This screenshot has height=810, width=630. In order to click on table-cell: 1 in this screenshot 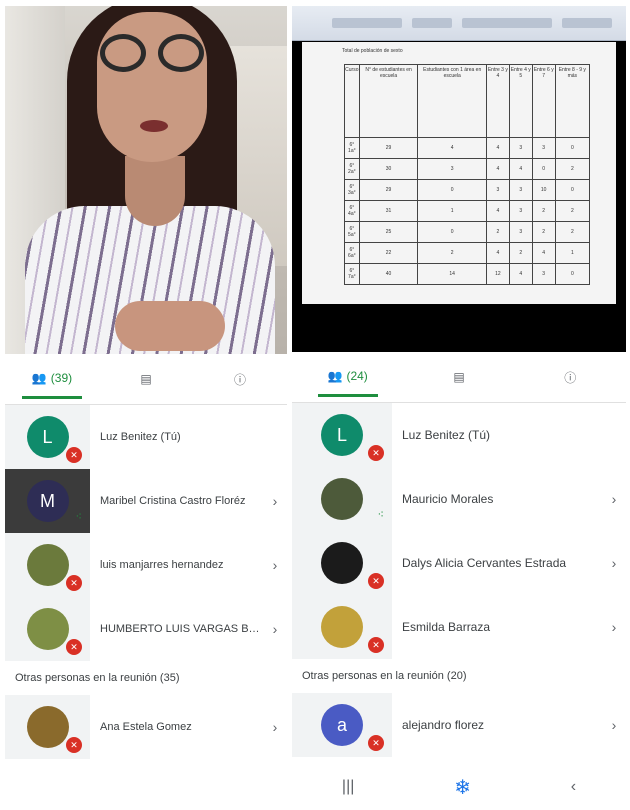, I will do `click(572, 253)`.